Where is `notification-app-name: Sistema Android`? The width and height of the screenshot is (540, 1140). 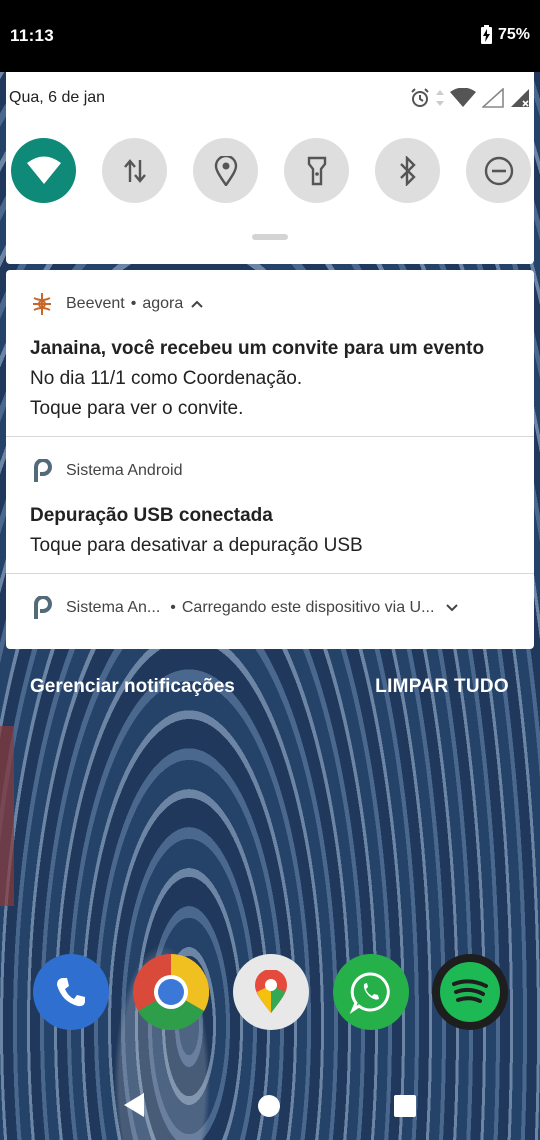
notification-app-name: Sistema Android is located at coordinates (124, 470).